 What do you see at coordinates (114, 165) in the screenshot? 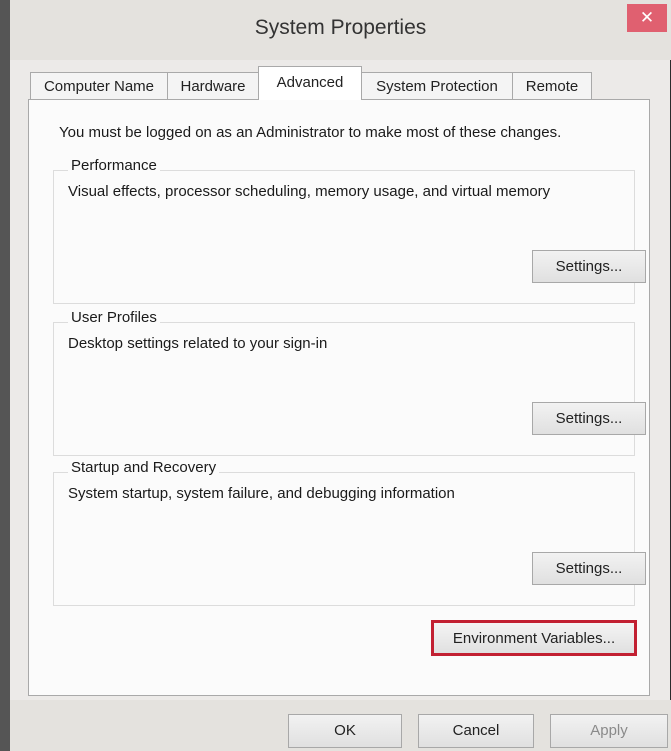
I see `performance-title: Performance` at bounding box center [114, 165].